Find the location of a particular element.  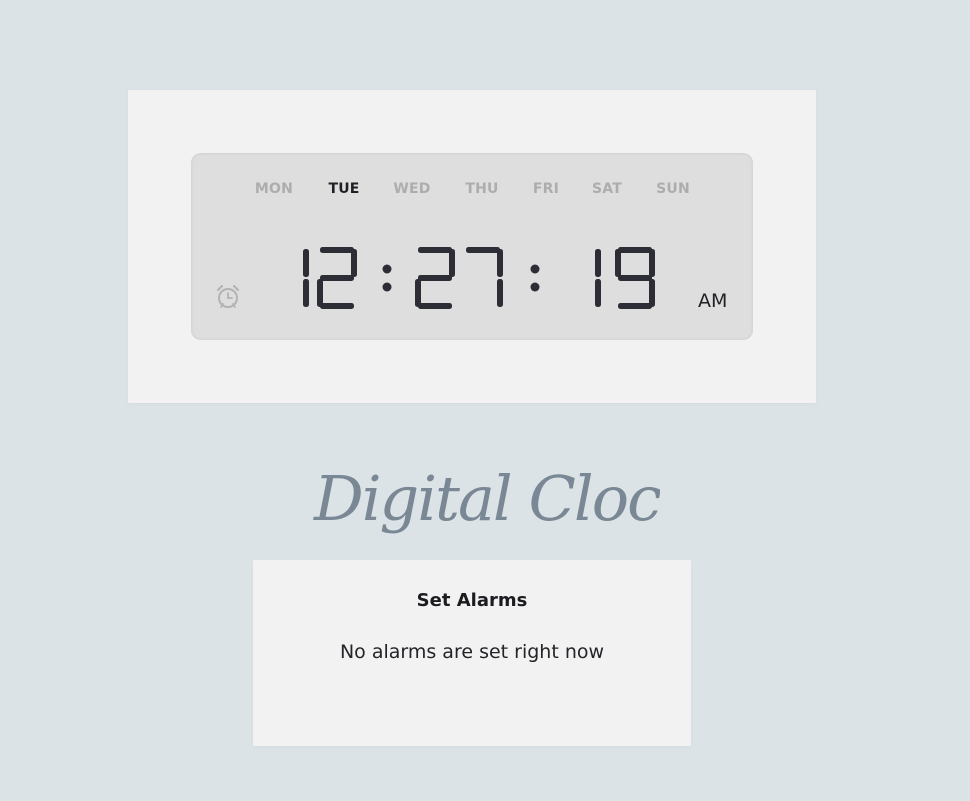

day-tue: TUE is located at coordinates (344, 189).